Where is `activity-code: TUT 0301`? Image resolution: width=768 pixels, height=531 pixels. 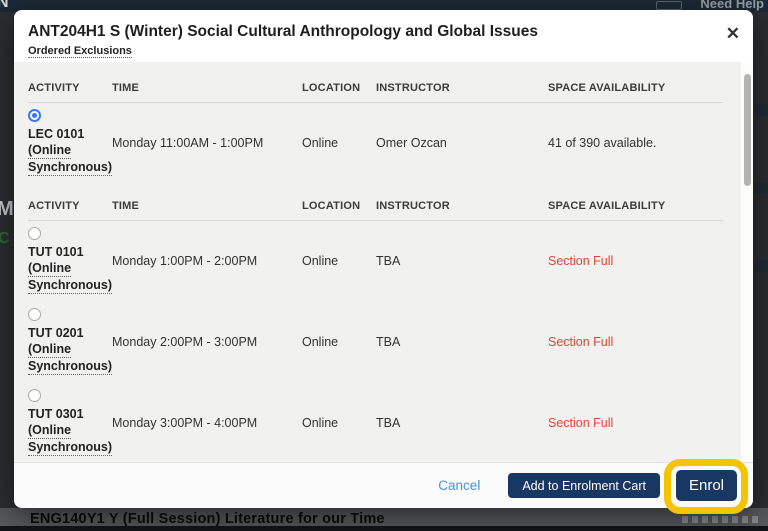
activity-code: TUT 0301 is located at coordinates (56, 414).